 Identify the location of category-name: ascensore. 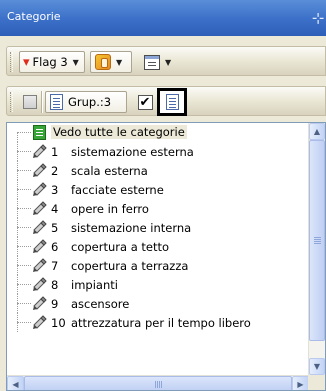
(100, 304).